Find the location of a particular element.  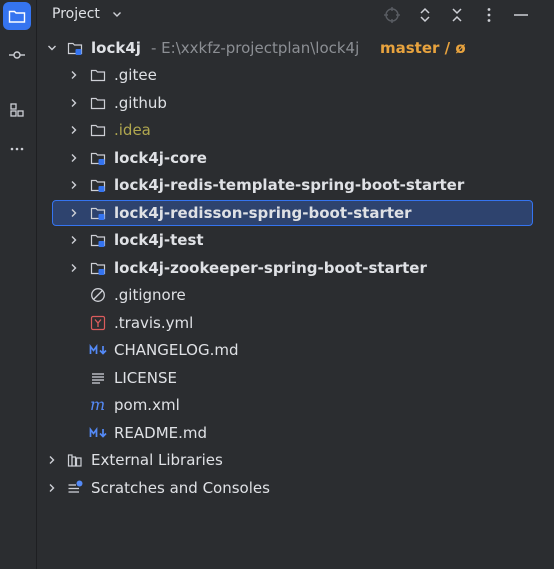

structure-icon is located at coordinates (17, 110).